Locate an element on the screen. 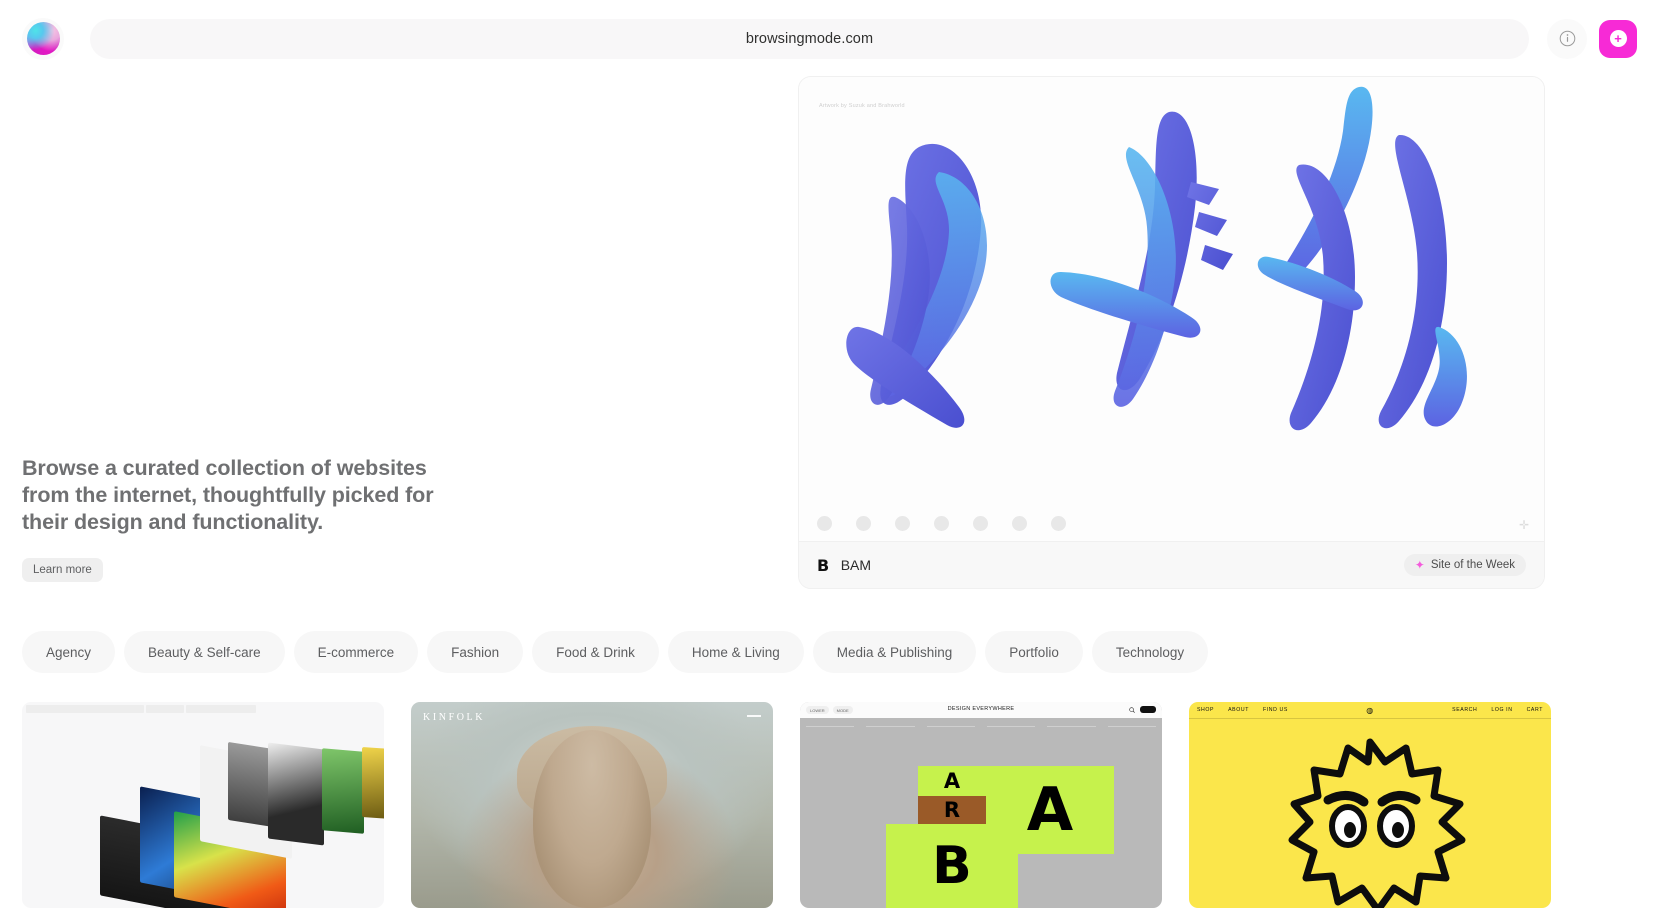  category-pill-technology: Technology is located at coordinates (1150, 652).